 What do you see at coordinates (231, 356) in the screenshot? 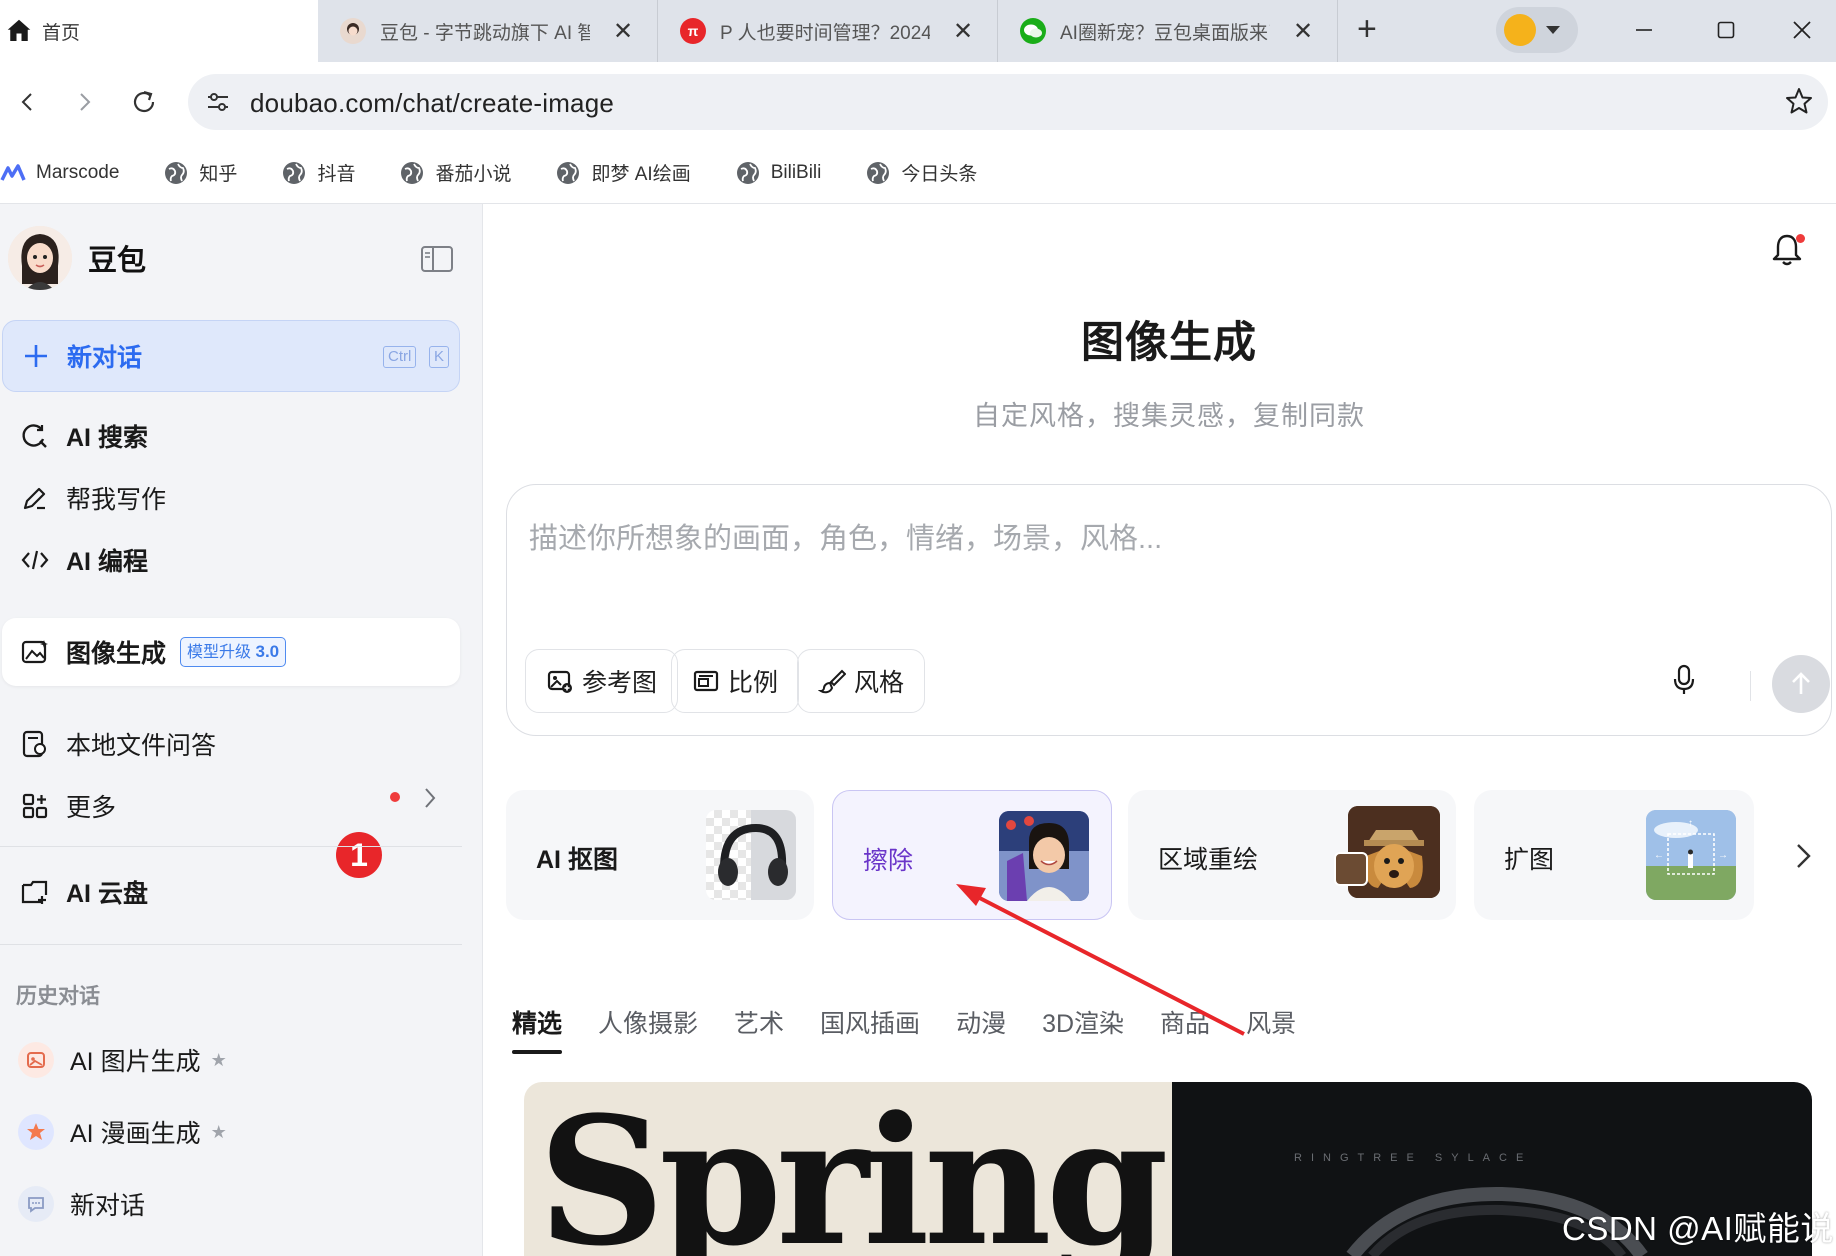
I see `new-chat-button: 新对话 Ctrl K` at bounding box center [231, 356].